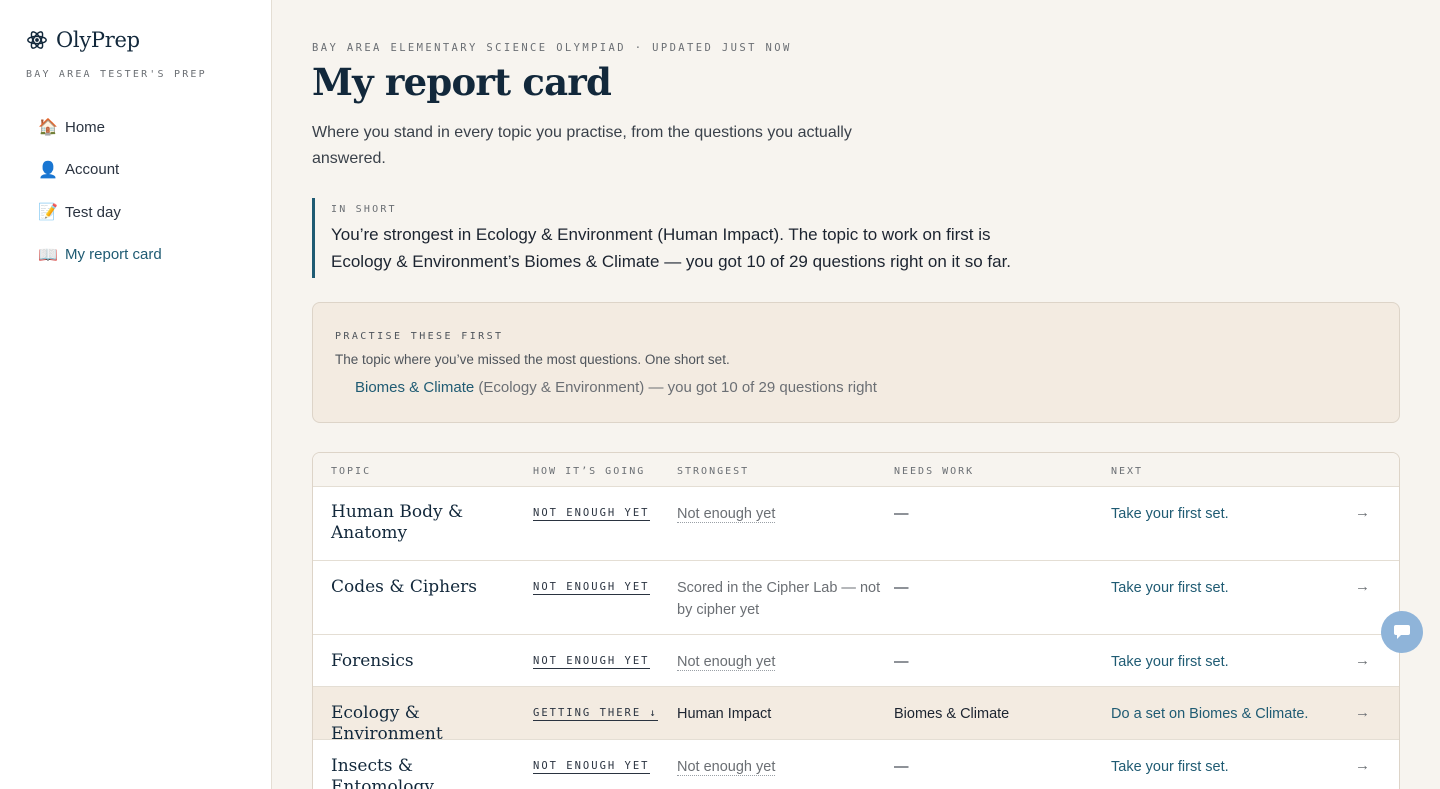  I want to click on chat-button, so click(1402, 632).